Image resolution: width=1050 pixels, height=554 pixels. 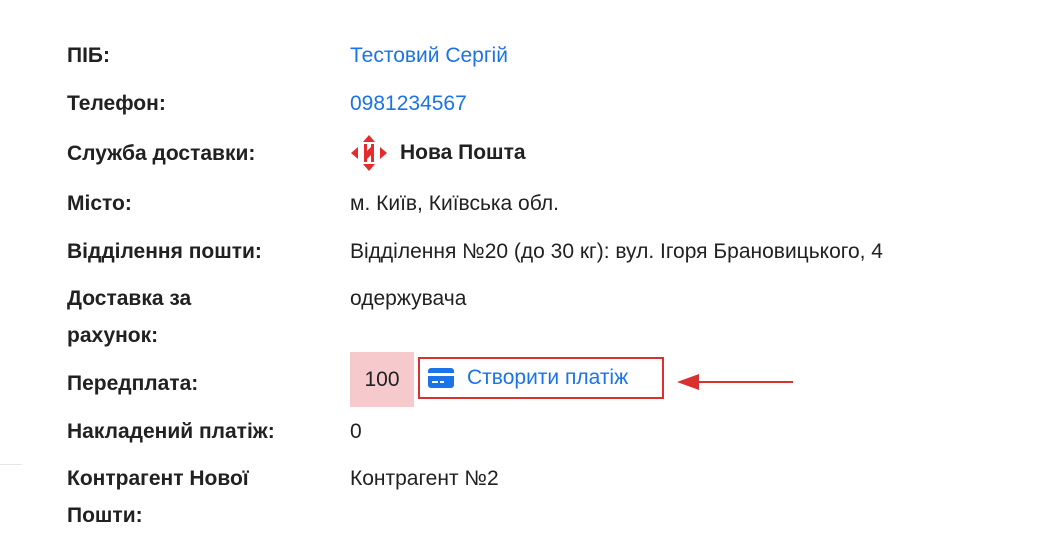 I want to click on divider, so click(x=11, y=464).